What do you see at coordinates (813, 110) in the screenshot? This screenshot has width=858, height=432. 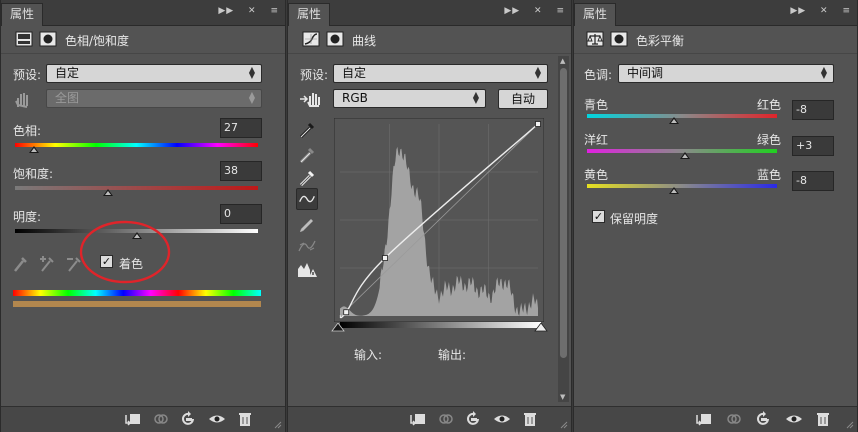 I see `cyan-red-input: -8` at bounding box center [813, 110].